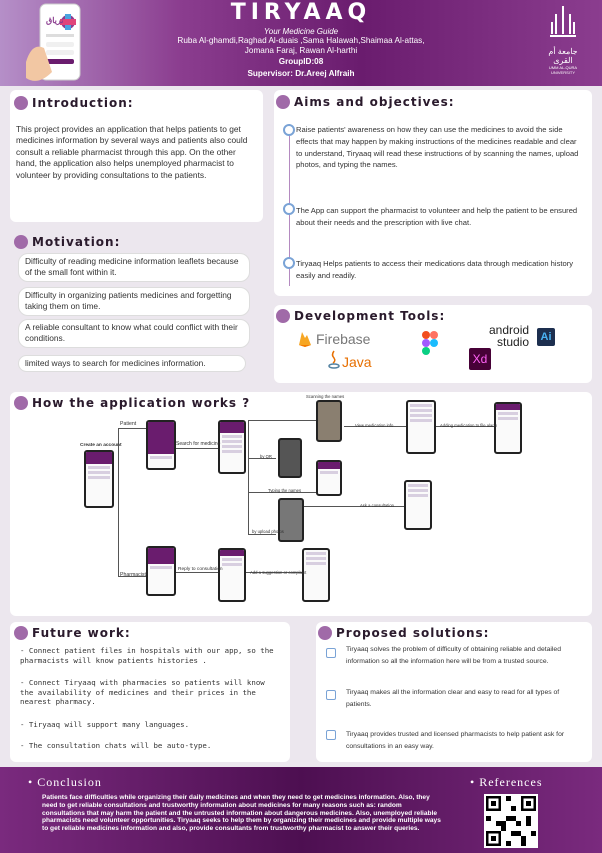 The image size is (602, 853). I want to click on aims-heading: Aims and objectives:, so click(365, 102).